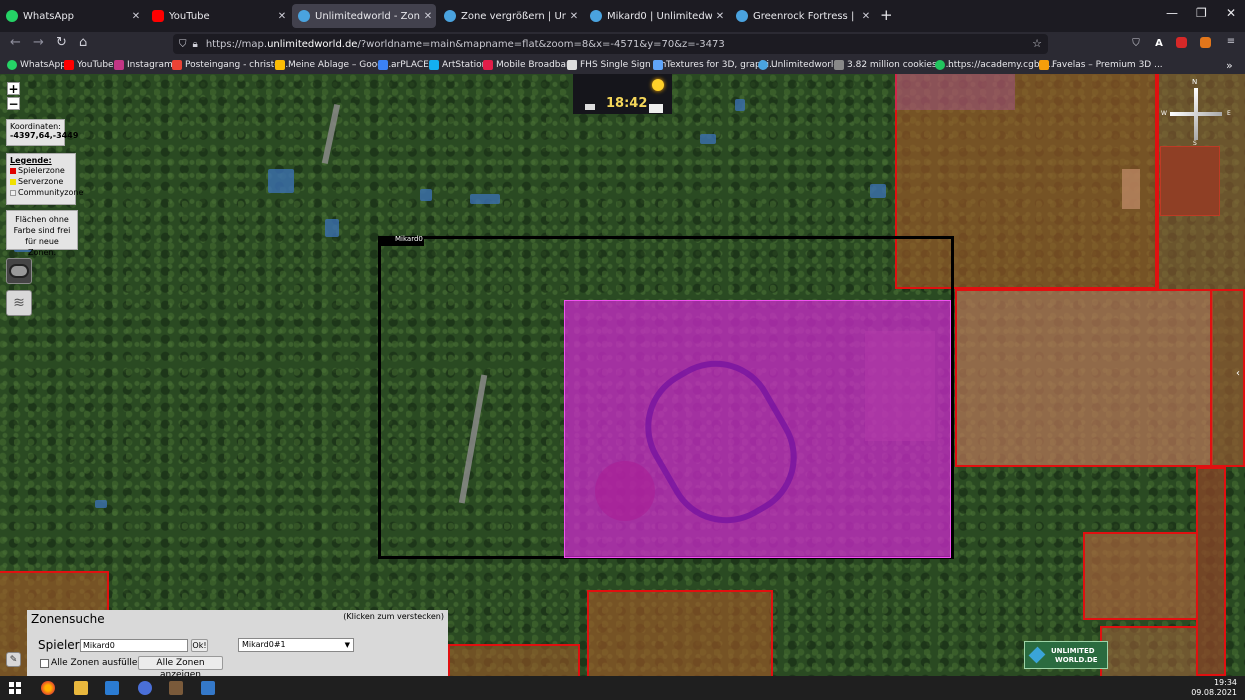 The height and width of the screenshot is (700, 1245). I want to click on system-clock: 19:34 09.08.2021, so click(1214, 688).